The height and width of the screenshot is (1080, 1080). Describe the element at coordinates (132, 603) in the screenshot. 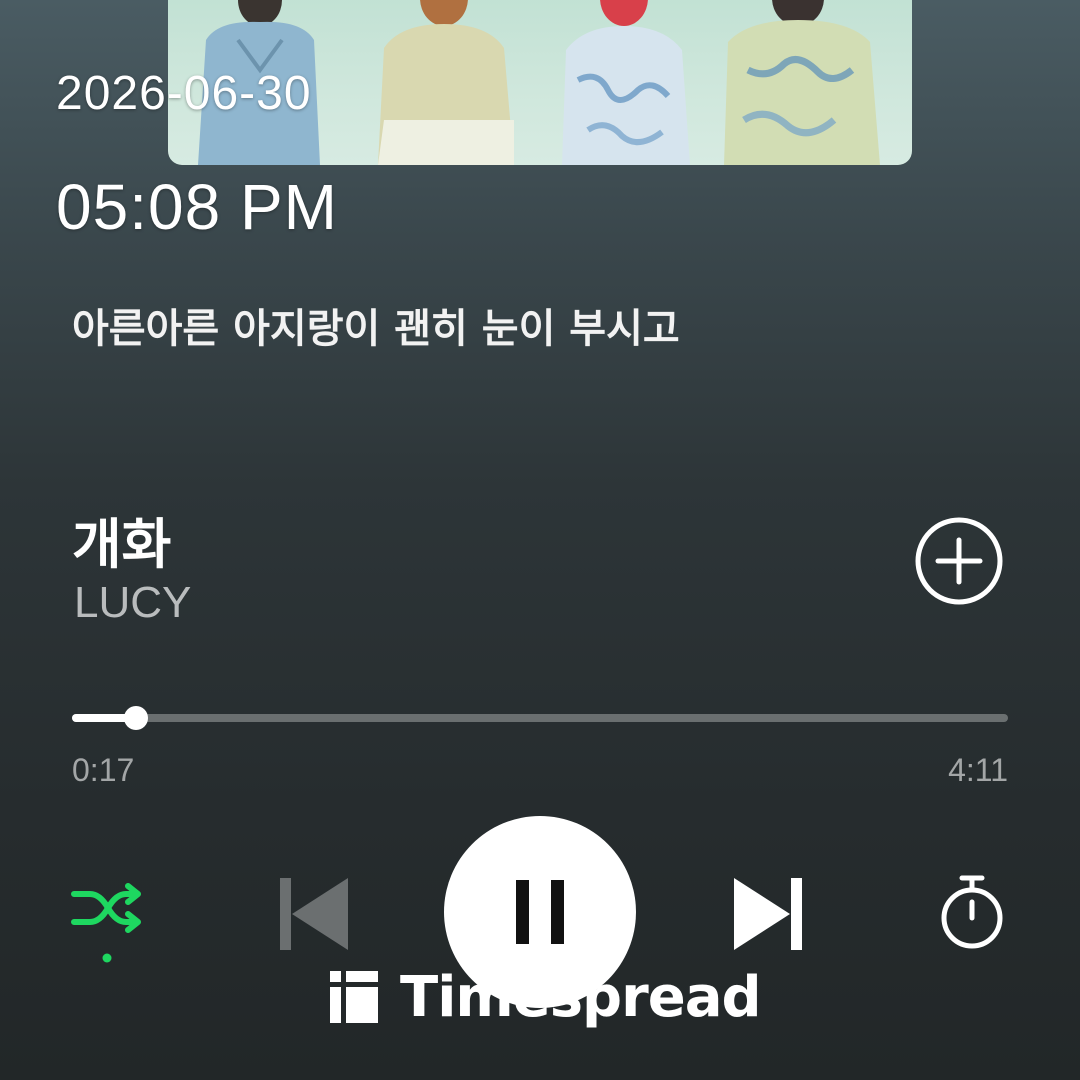

I see `track-artist: LUCY` at that location.